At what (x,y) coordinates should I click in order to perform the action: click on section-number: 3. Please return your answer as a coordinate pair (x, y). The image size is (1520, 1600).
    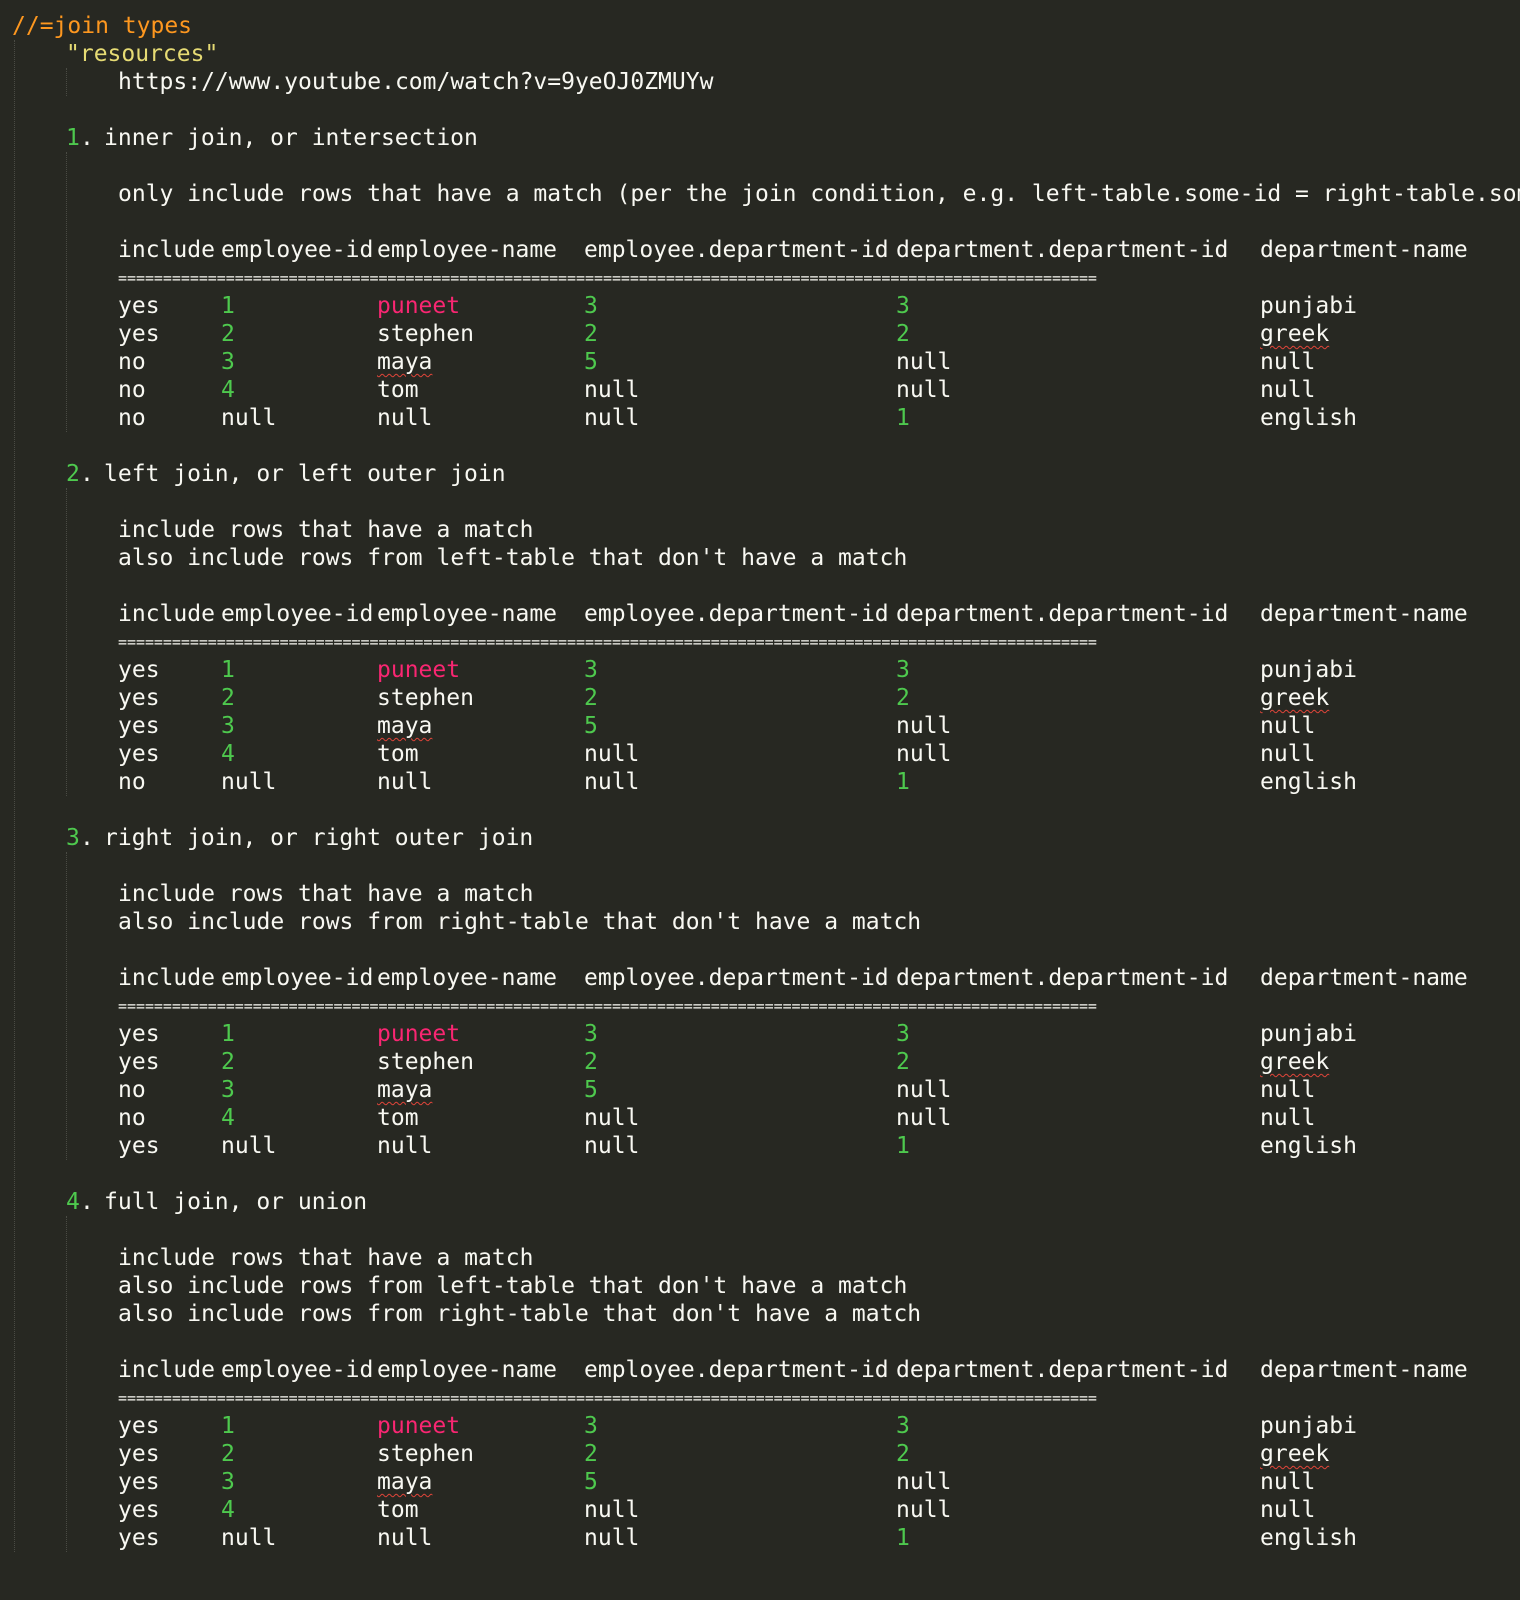
    Looking at the image, I should click on (73, 838).